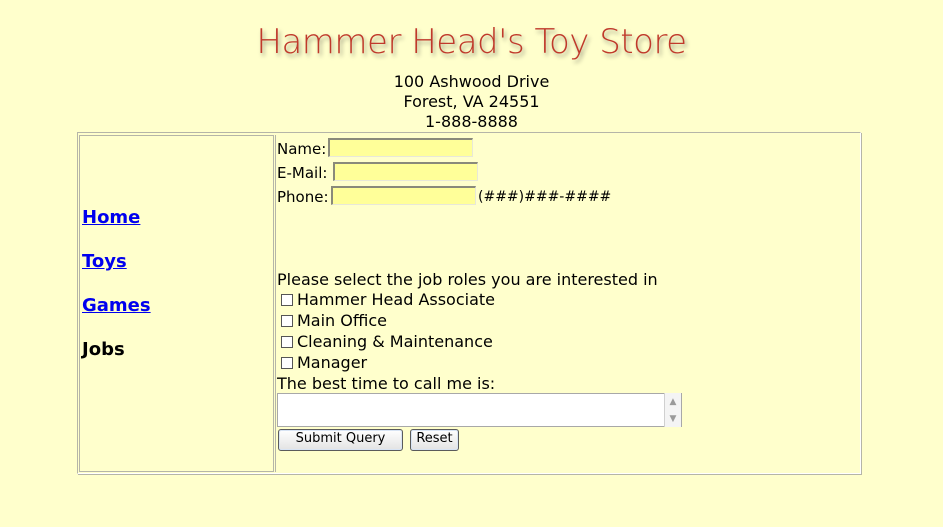  Describe the element at coordinates (471, 121) in the screenshot. I see `store-phone: 1-888-8888` at that location.